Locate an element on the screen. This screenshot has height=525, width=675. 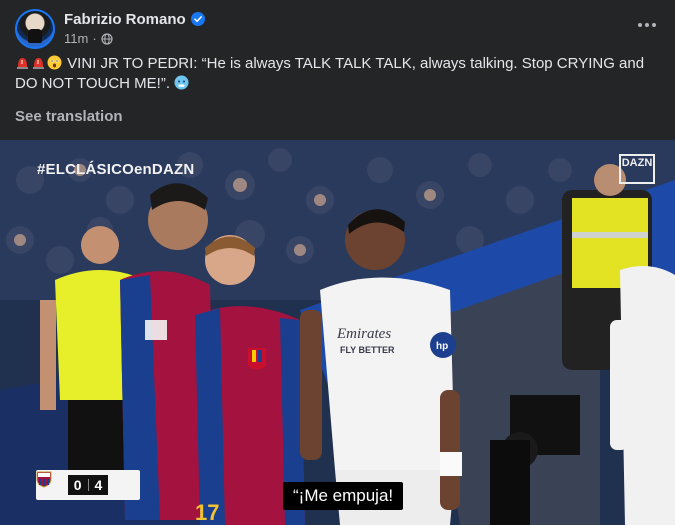
score-divider is located at coordinates (88, 485).